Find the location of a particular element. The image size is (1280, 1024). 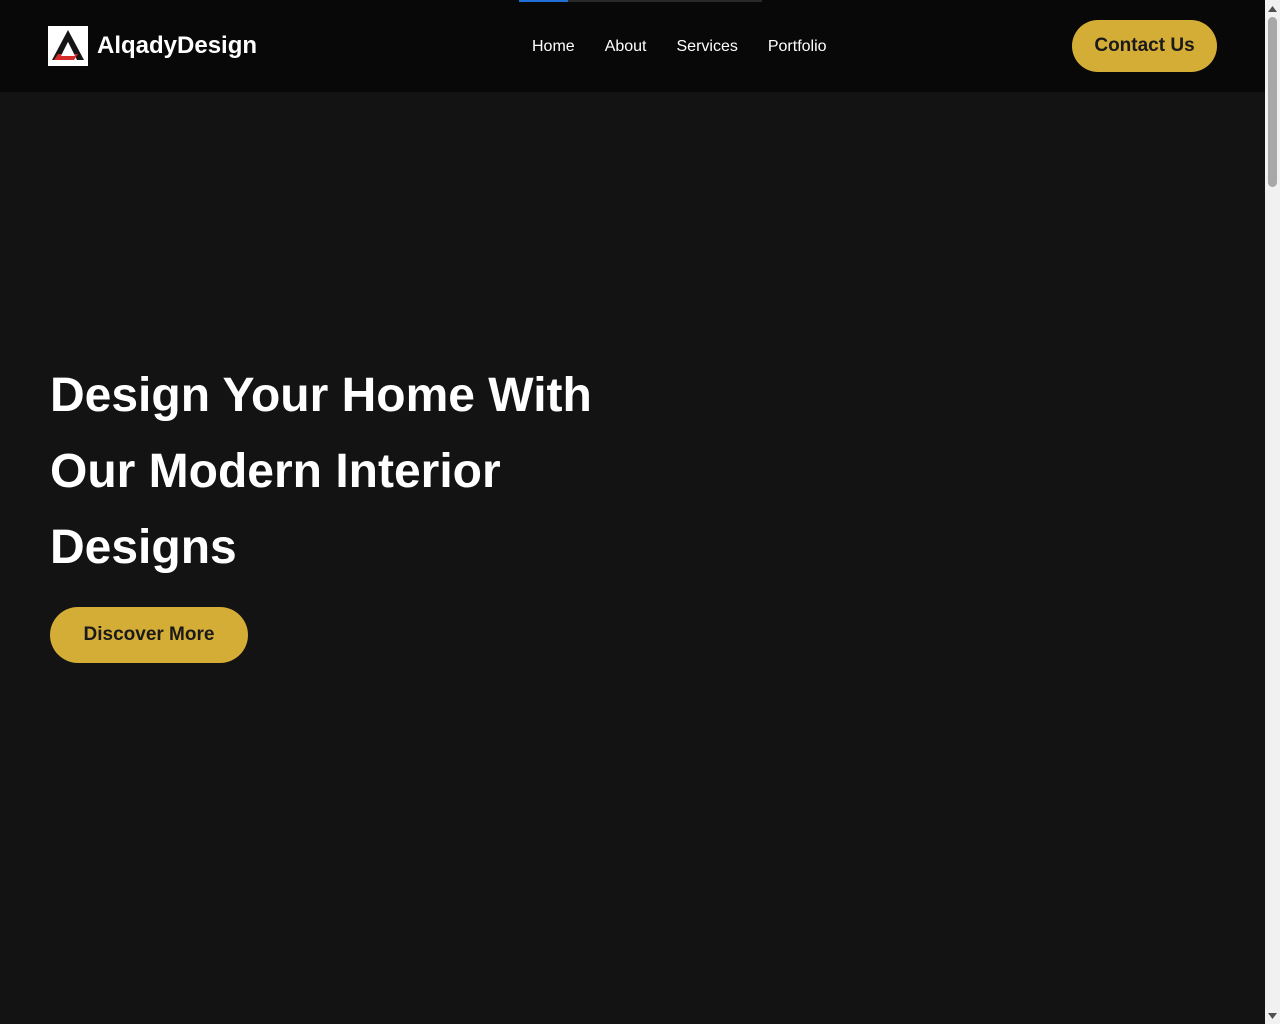

alqady-triangle-logo-icon is located at coordinates (68, 46).